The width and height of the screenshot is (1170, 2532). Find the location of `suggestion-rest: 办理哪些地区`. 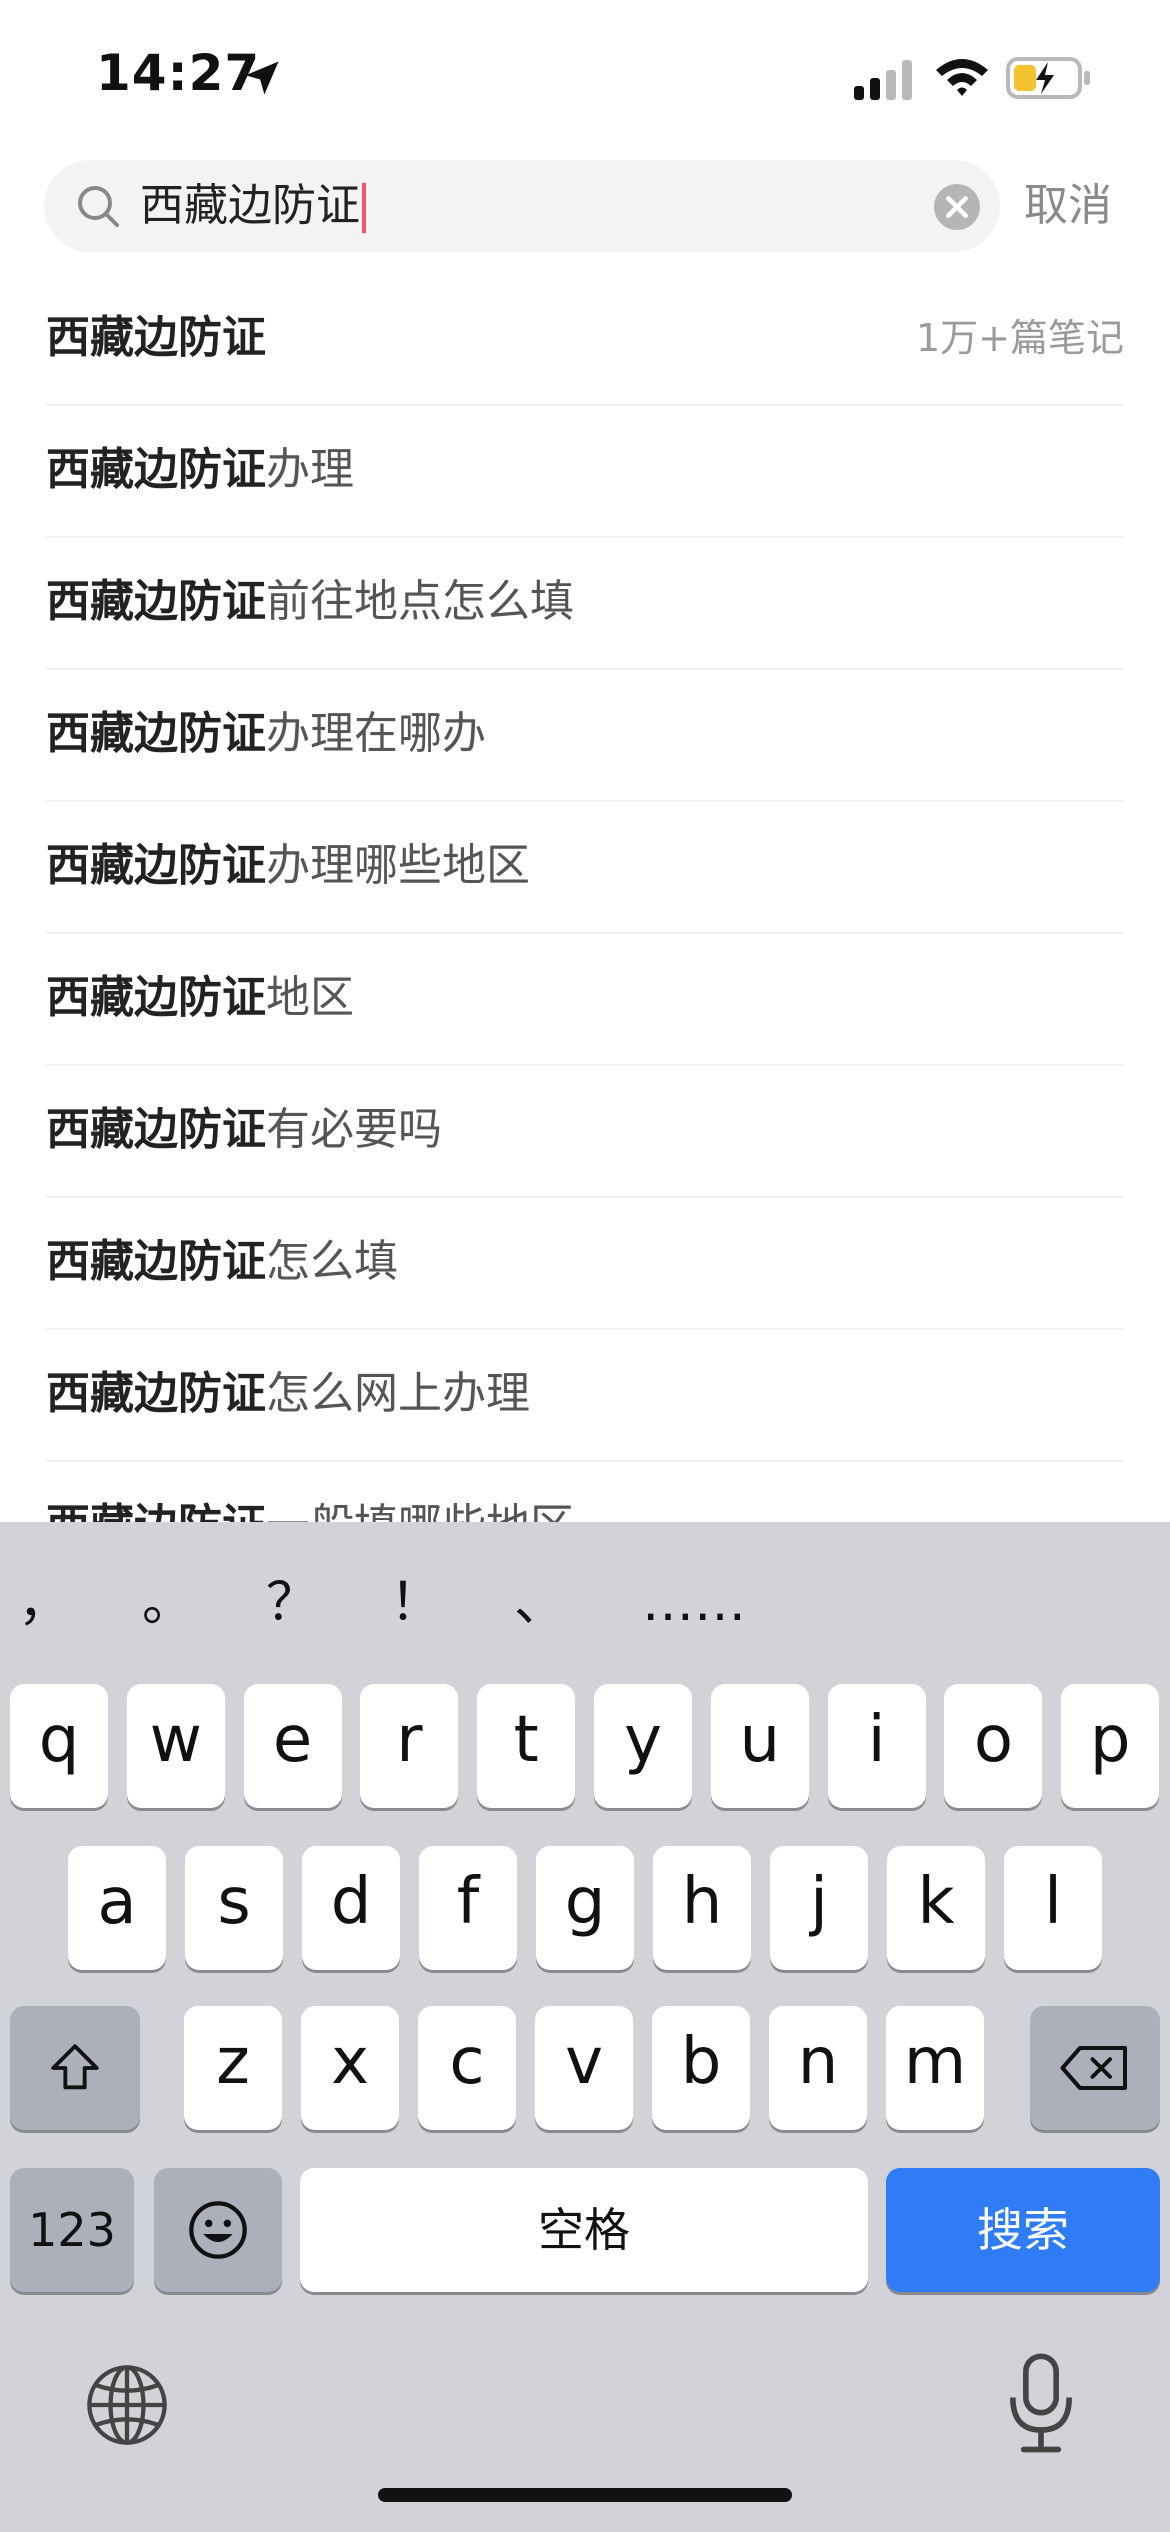

suggestion-rest: 办理哪些地区 is located at coordinates (398, 865).